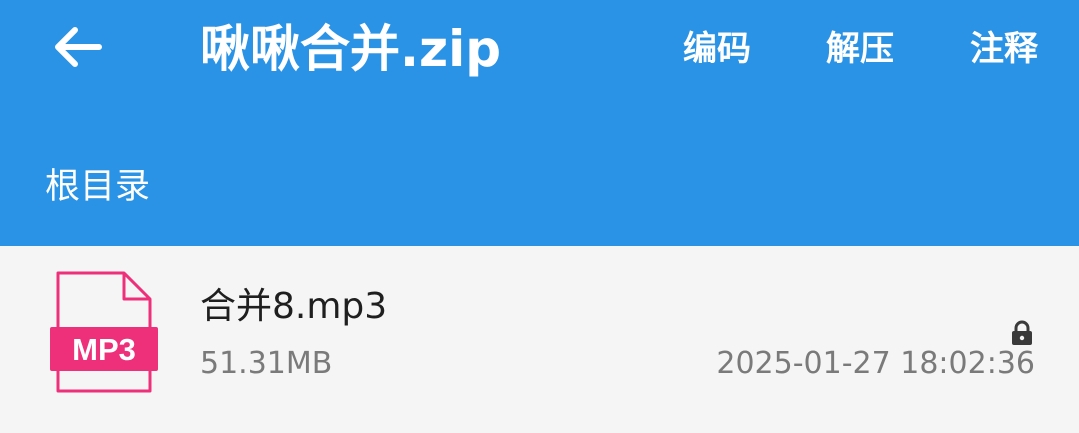 The height and width of the screenshot is (433, 1079). What do you see at coordinates (97, 187) in the screenshot?
I see `breadcrumb-root: 根目录` at bounding box center [97, 187].